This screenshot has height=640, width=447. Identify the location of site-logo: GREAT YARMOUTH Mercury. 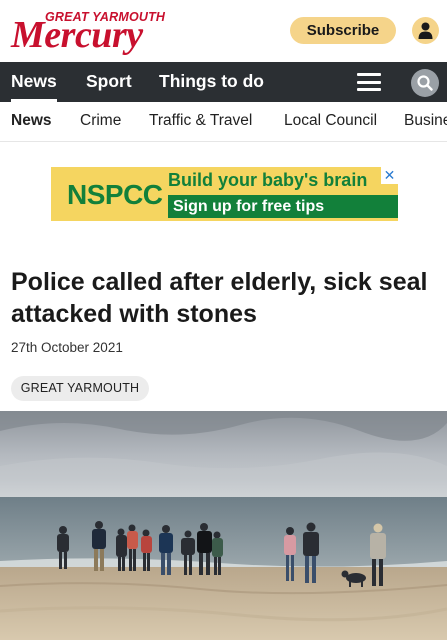
(88, 33).